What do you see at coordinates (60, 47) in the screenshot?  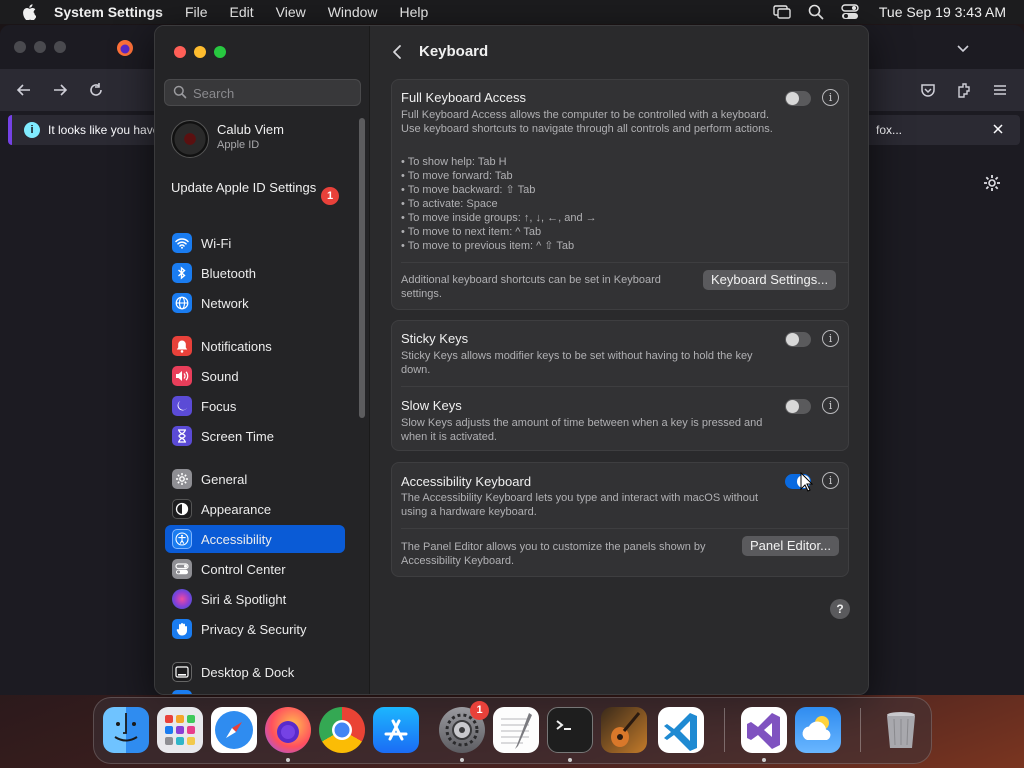 I see `browser-zoom-button` at bounding box center [60, 47].